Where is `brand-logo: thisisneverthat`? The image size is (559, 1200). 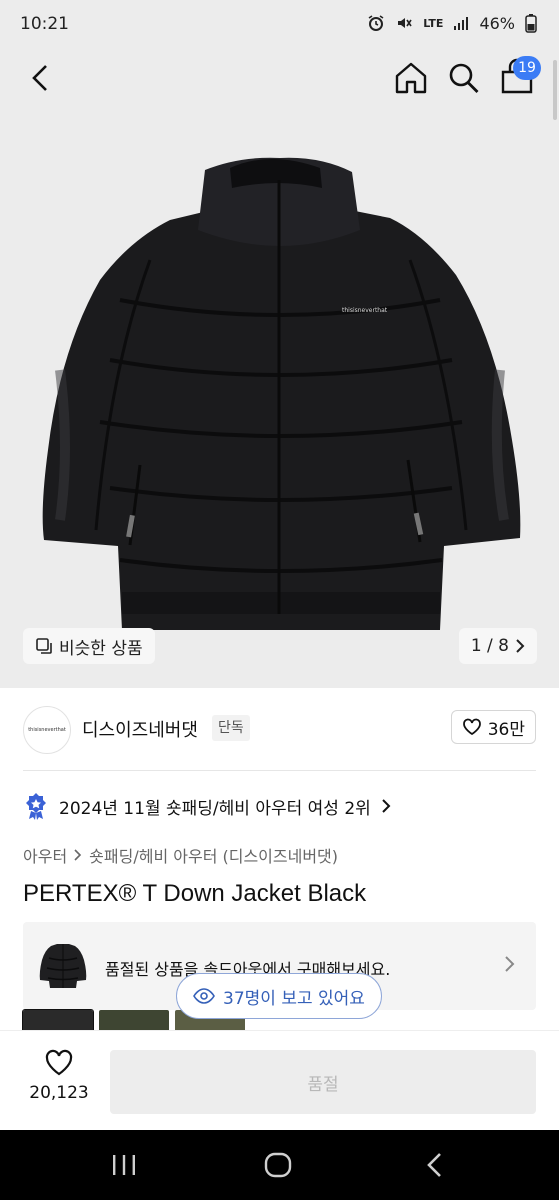
brand-logo: thisisneverthat is located at coordinates (47, 730).